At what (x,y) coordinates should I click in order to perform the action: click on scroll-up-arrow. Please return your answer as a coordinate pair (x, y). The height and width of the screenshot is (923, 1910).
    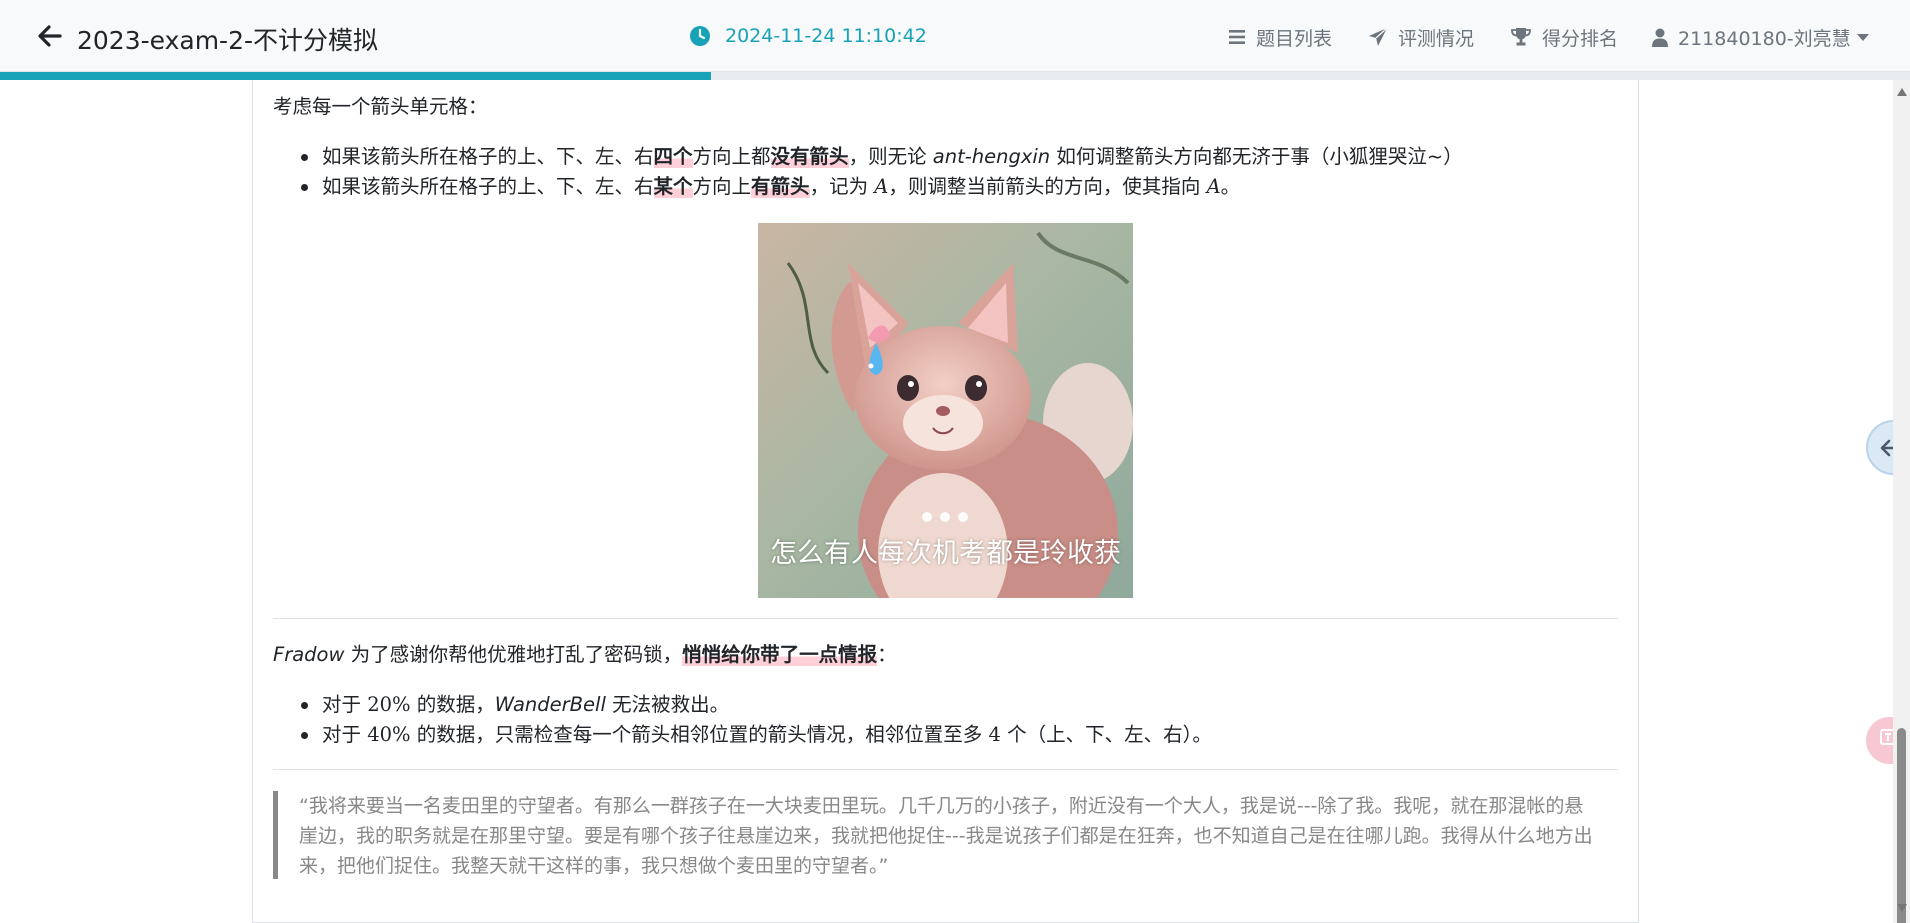
    Looking at the image, I should click on (1902, 92).